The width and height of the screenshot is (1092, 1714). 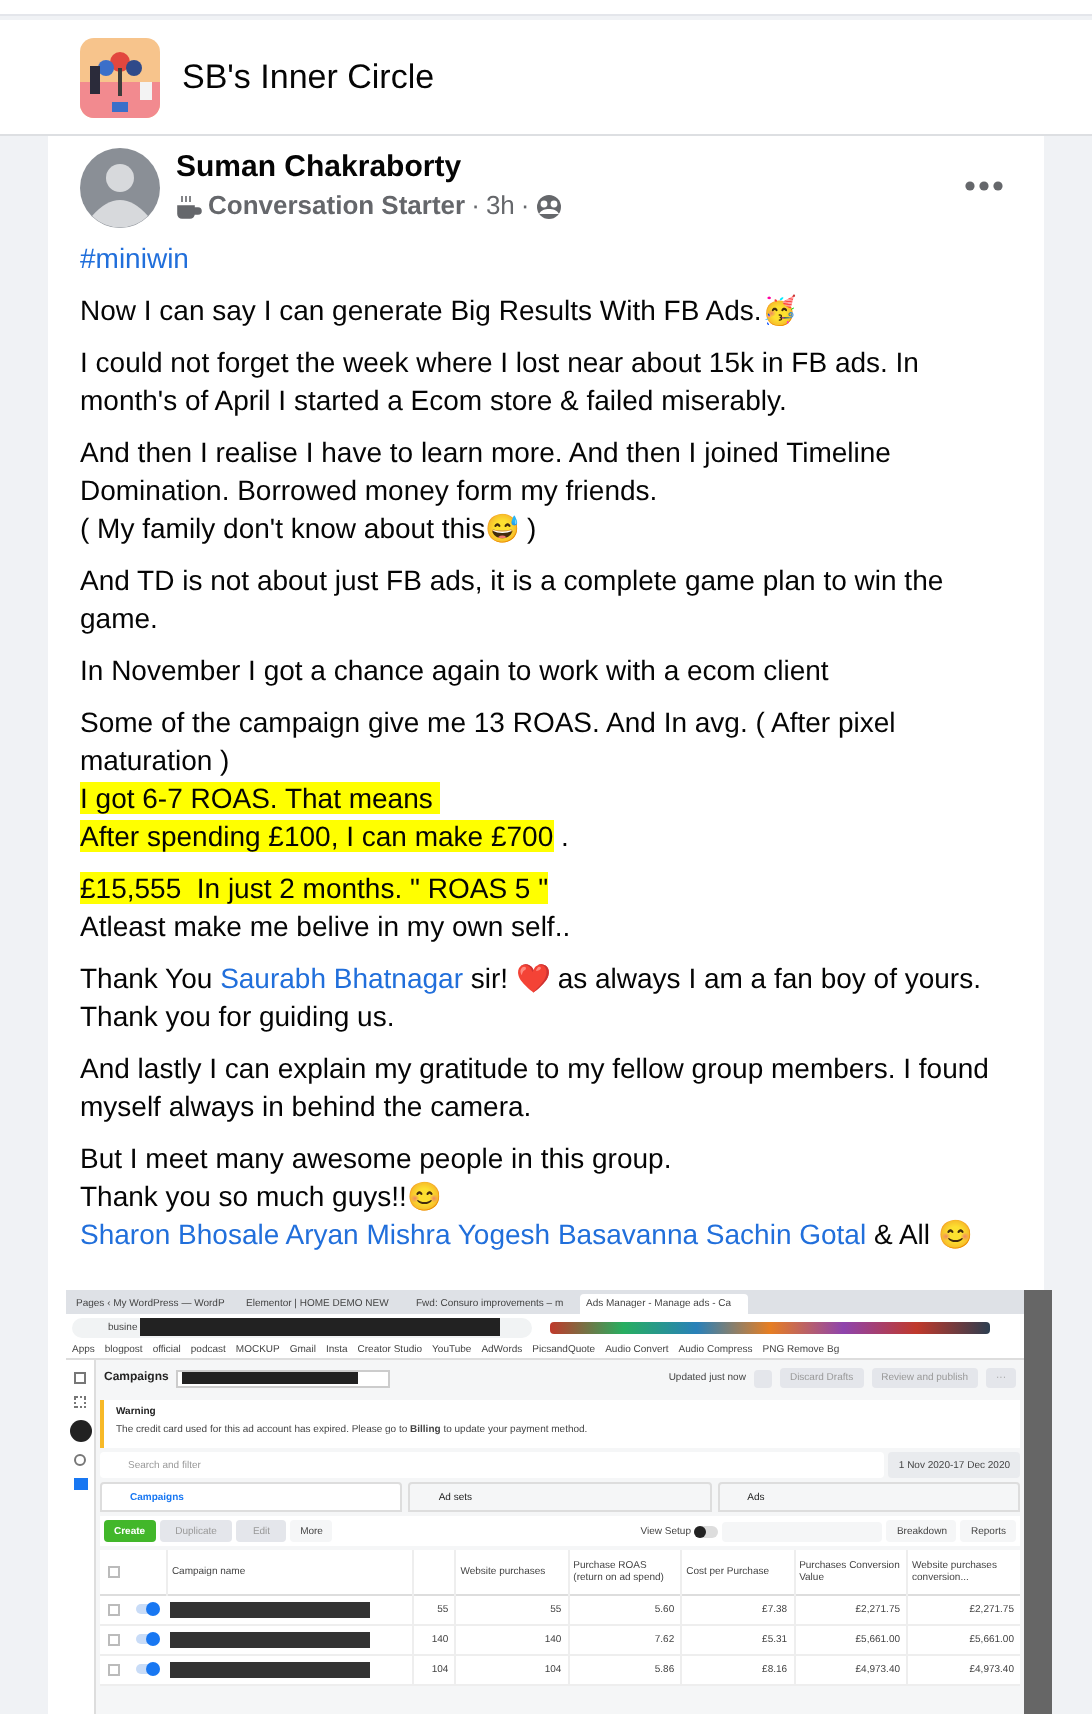 I want to click on mention-link: Yogesh Basavanna, so click(x=578, y=1234).